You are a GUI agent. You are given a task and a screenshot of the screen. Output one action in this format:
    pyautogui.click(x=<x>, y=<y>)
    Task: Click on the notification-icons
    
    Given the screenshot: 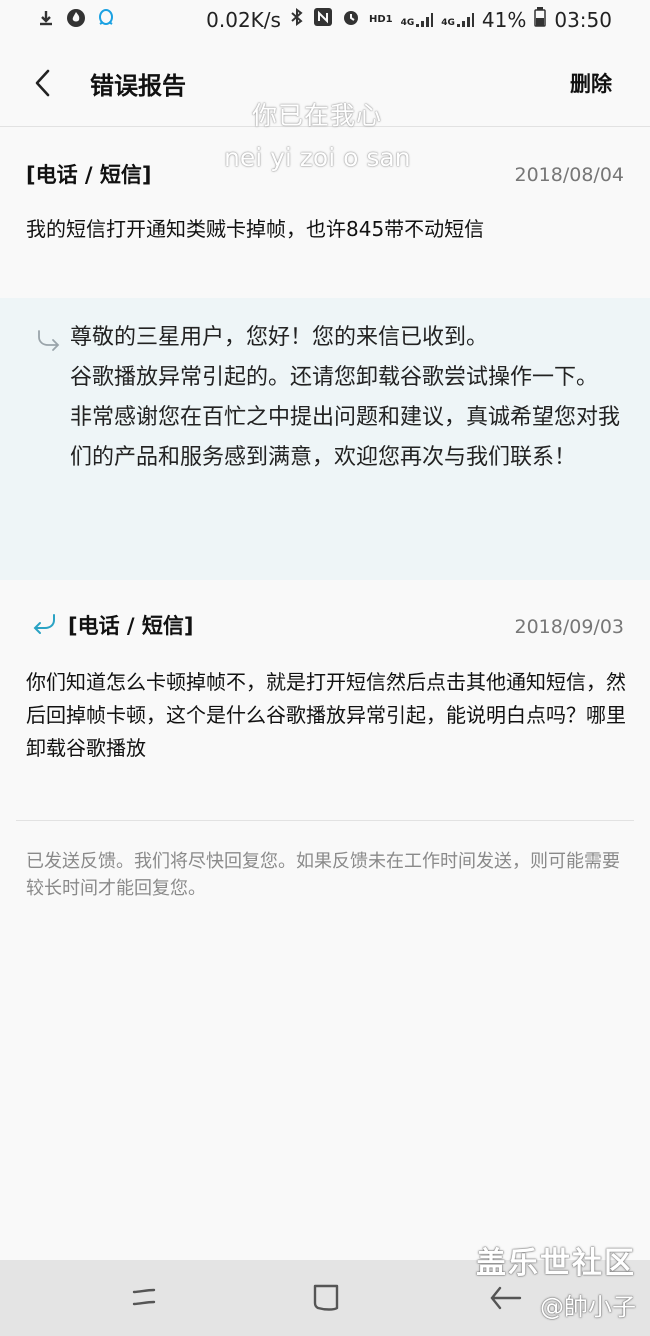 What is the action you would take?
    pyautogui.click(x=76, y=18)
    